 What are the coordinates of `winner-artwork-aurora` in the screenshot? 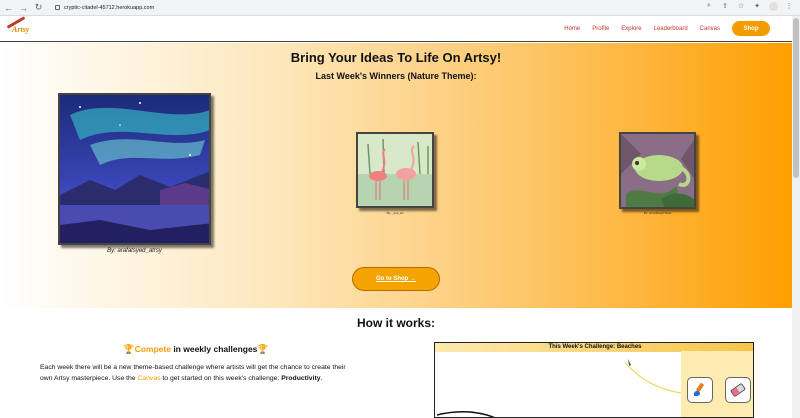 It's located at (134, 169).